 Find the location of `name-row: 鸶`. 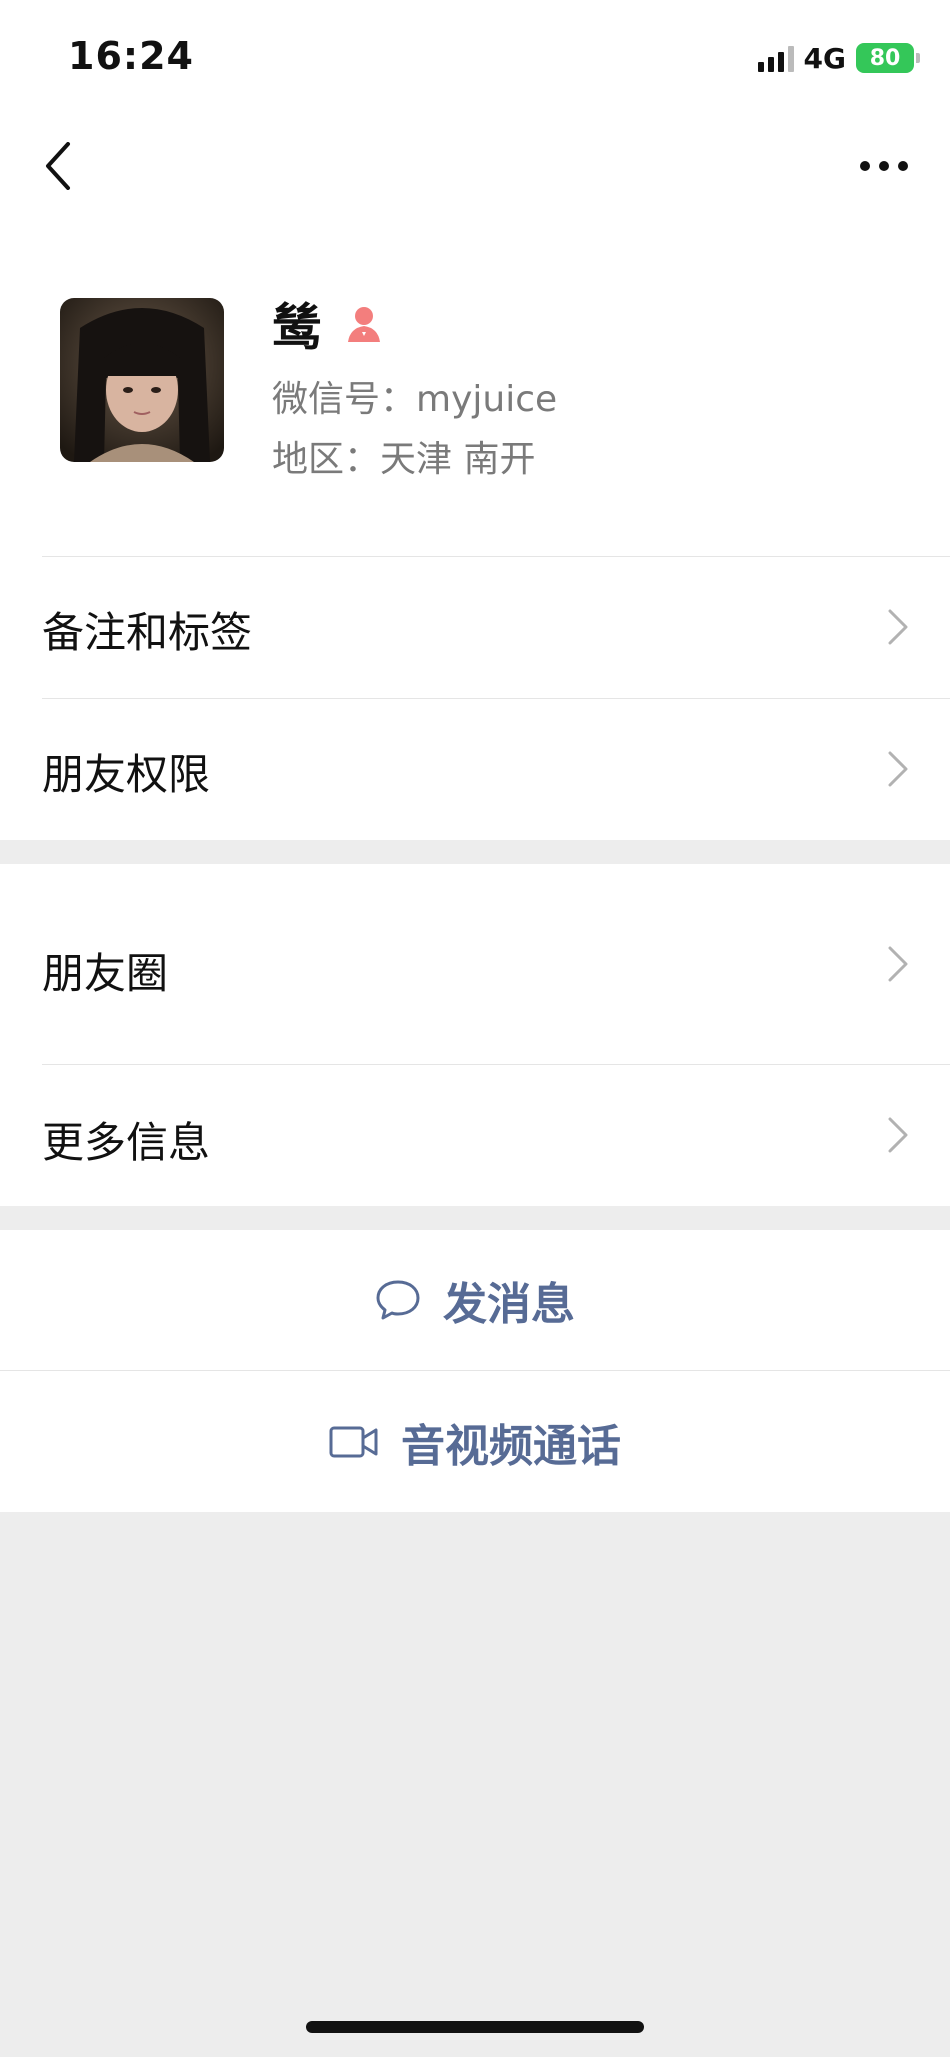

name-row: 鸶 is located at coordinates (329, 324).